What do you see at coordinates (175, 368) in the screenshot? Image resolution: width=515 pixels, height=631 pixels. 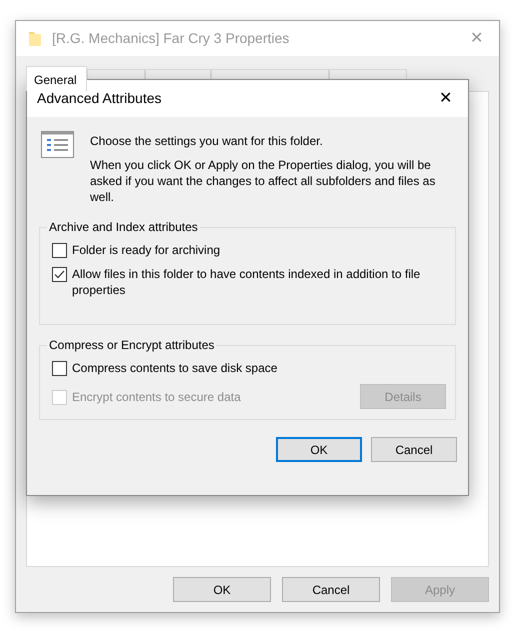 I see `checkbox-label: Compress contents to save disk space` at bounding box center [175, 368].